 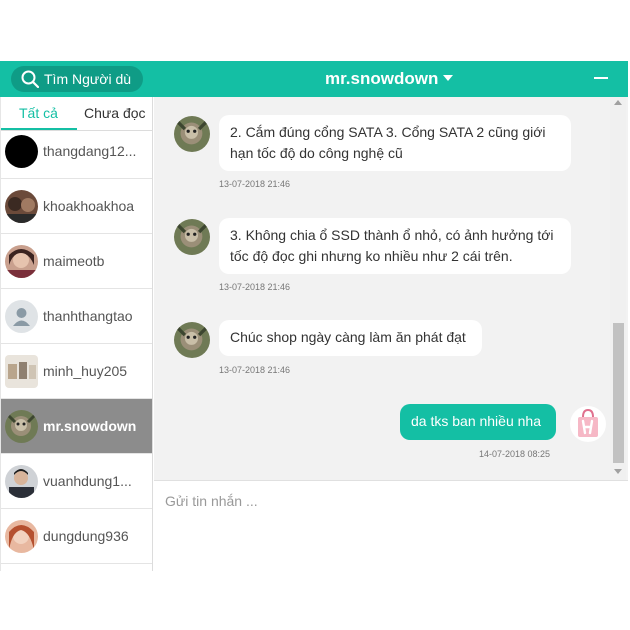 I want to click on scroll-down-arrow-icon, so click(x=618, y=471).